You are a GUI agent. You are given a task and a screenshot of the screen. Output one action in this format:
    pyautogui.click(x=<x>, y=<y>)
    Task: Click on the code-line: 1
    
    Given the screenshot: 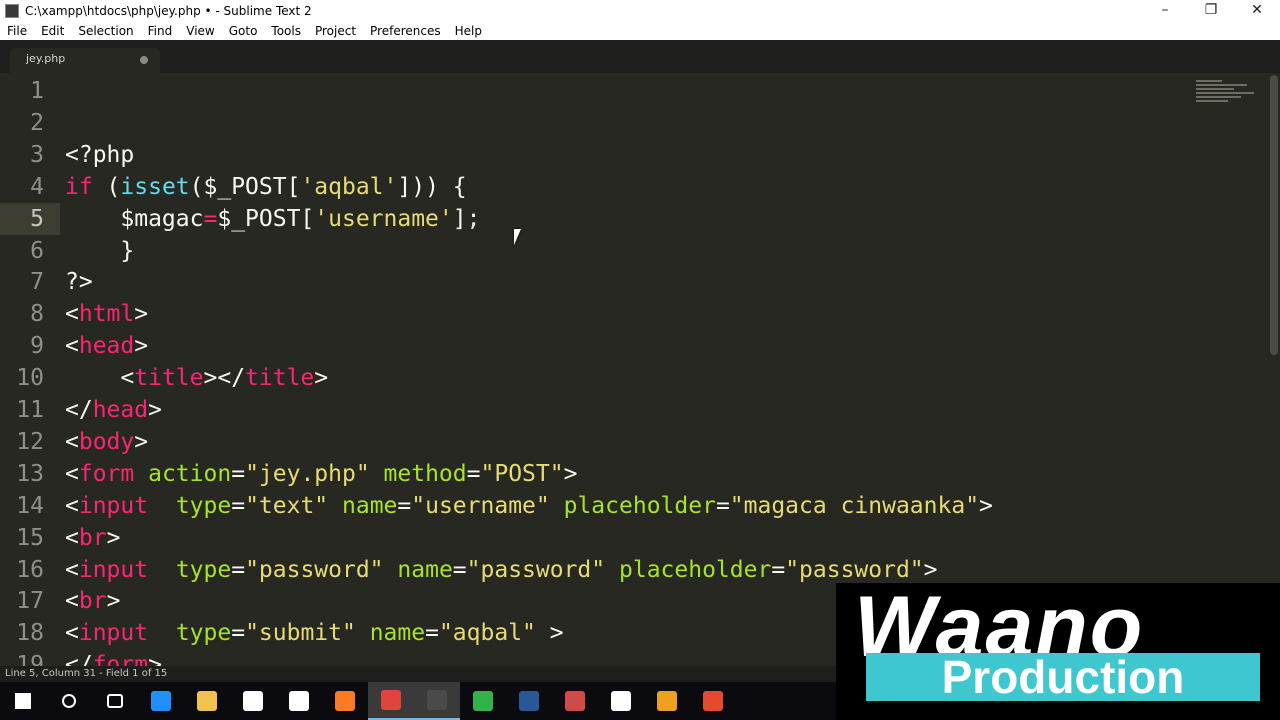 What is the action you would take?
    pyautogui.click(x=634, y=91)
    